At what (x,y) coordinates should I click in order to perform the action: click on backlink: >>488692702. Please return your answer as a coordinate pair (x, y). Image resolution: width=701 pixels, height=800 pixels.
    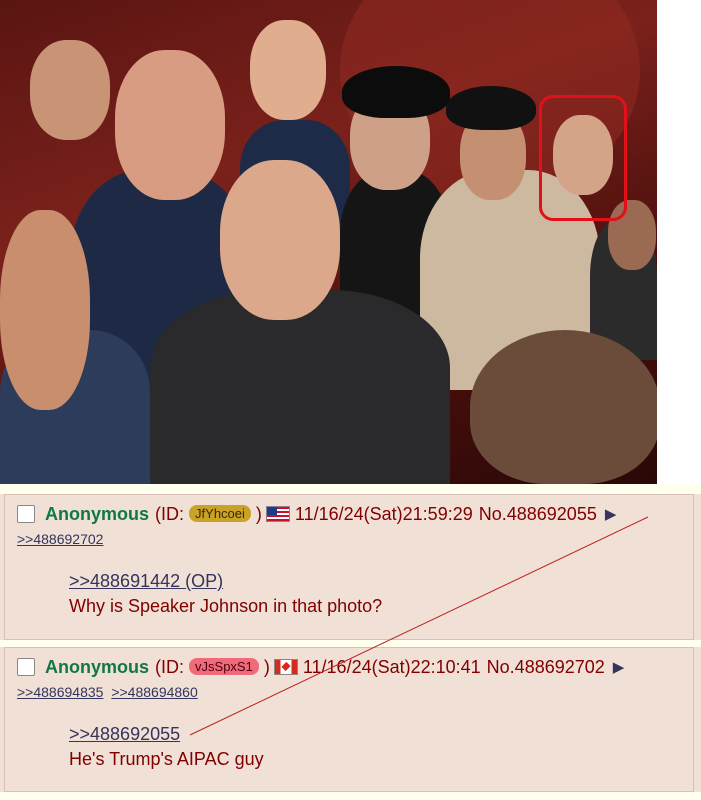
    Looking at the image, I should click on (60, 539).